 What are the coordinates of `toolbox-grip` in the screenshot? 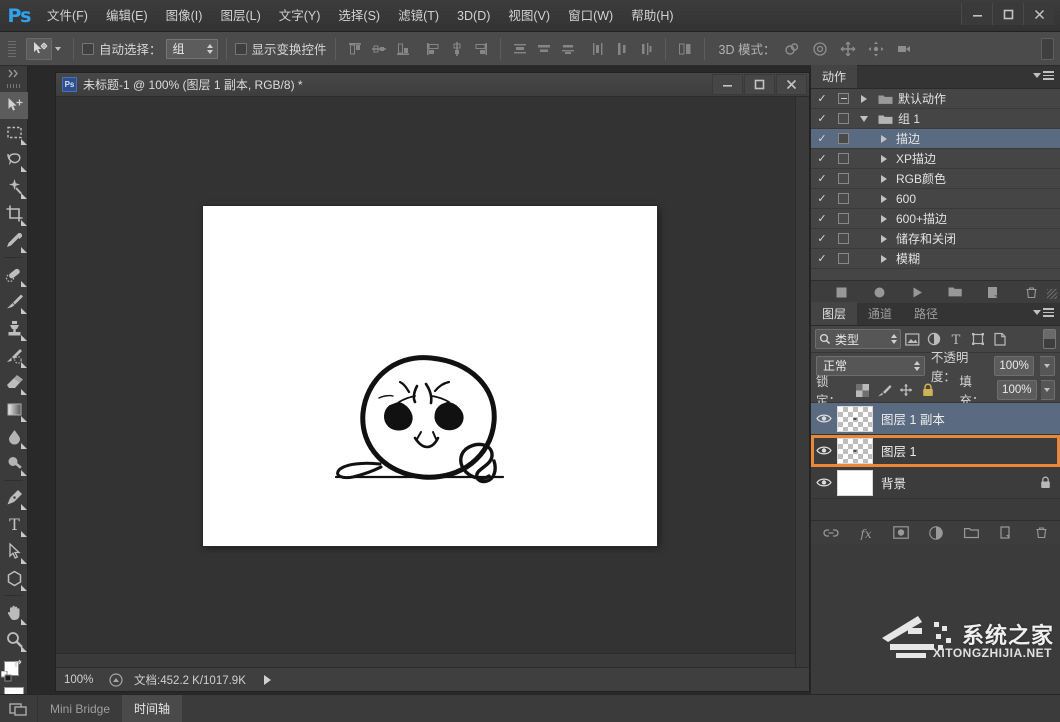 It's located at (13, 86).